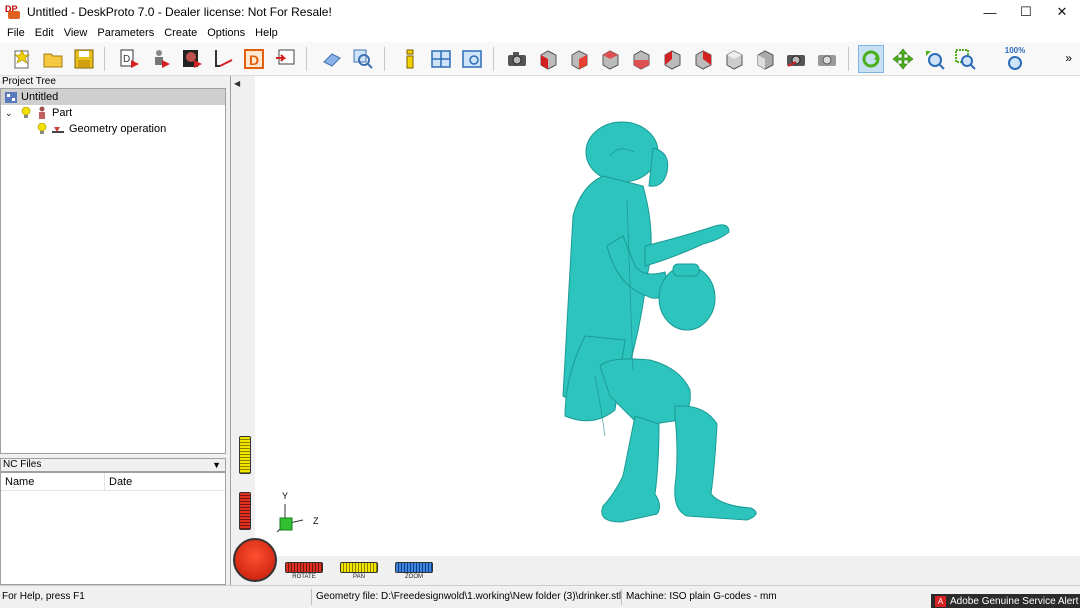 Image resolution: width=1080 pixels, height=608 pixels. Describe the element at coordinates (359, 567) in the screenshot. I see `pan-horizontal-dial` at that location.